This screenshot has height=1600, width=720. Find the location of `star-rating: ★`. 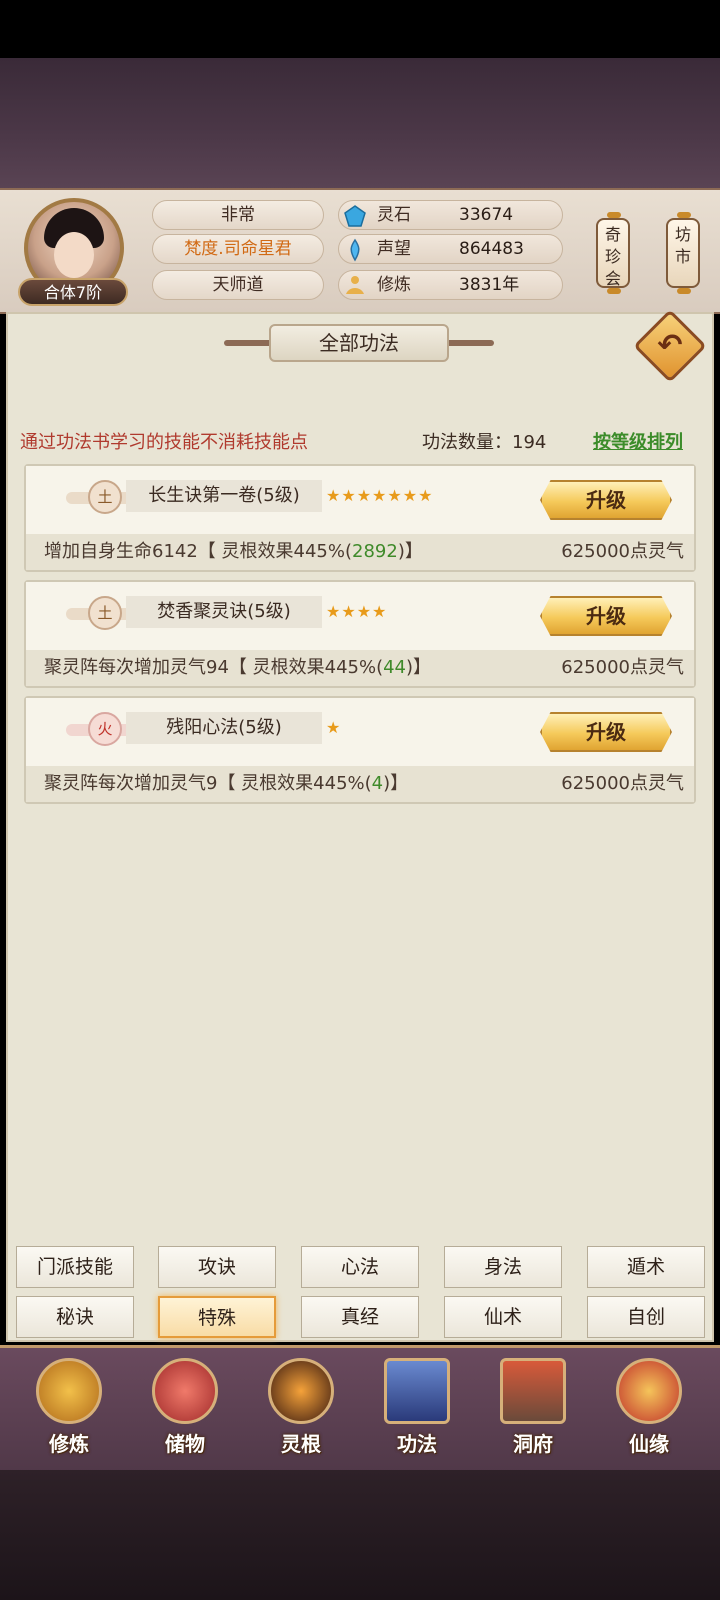

star-rating: ★ is located at coordinates (334, 727).